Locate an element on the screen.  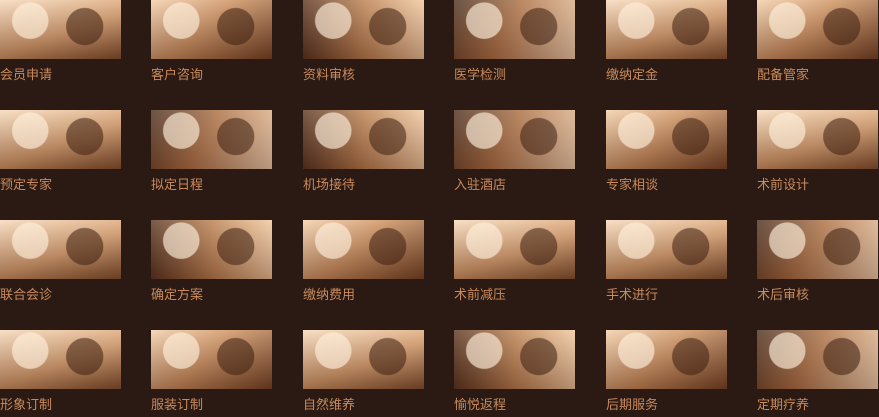
service-label: 缴纳定金 is located at coordinates (676, 76).